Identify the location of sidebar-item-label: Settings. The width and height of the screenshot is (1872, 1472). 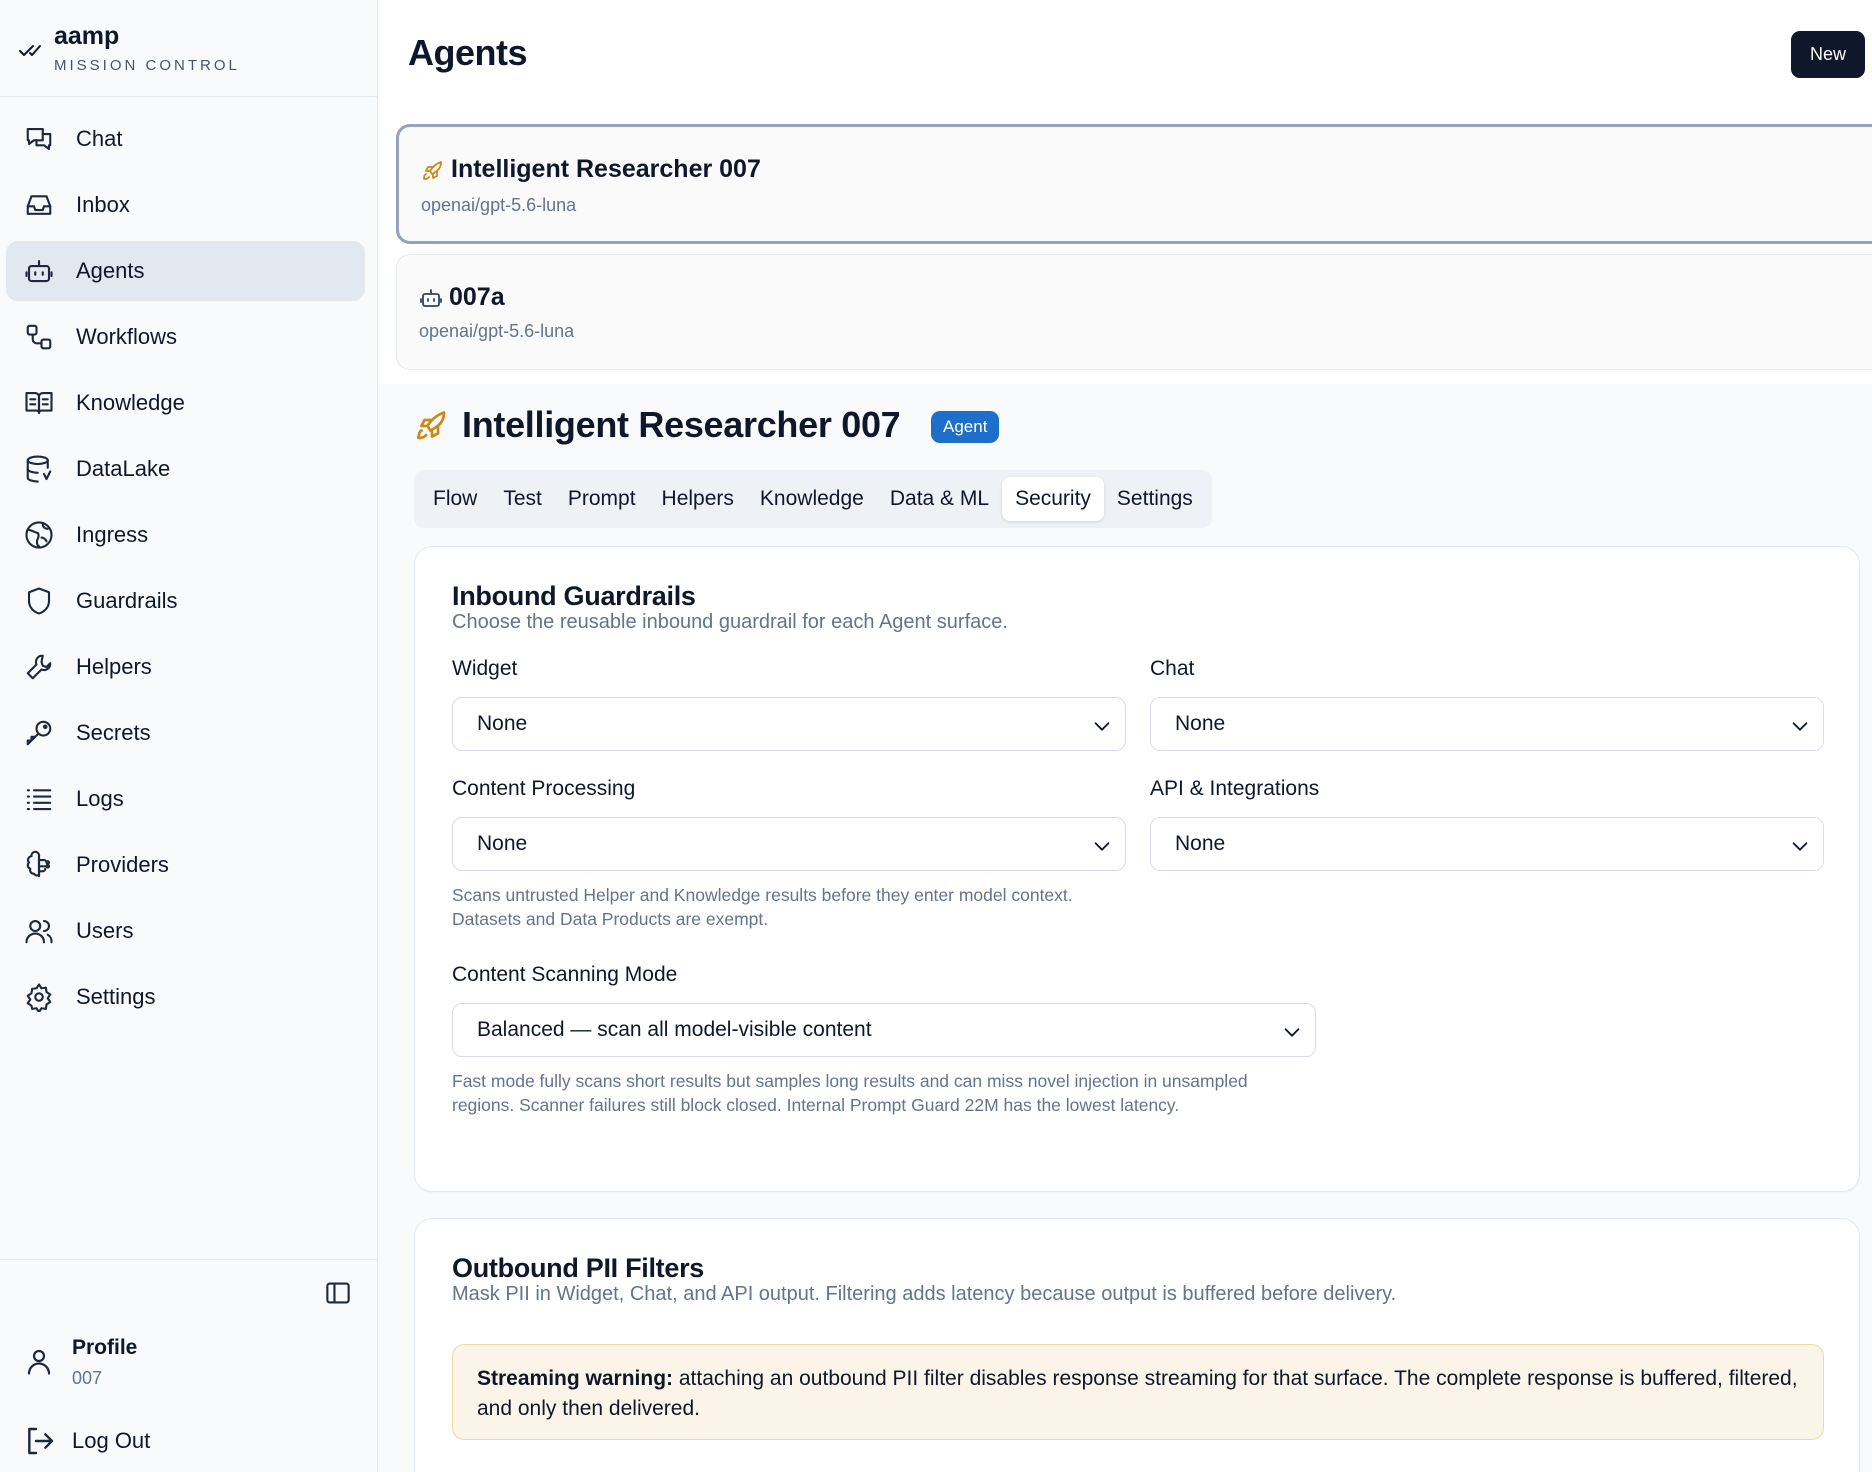
(116, 996).